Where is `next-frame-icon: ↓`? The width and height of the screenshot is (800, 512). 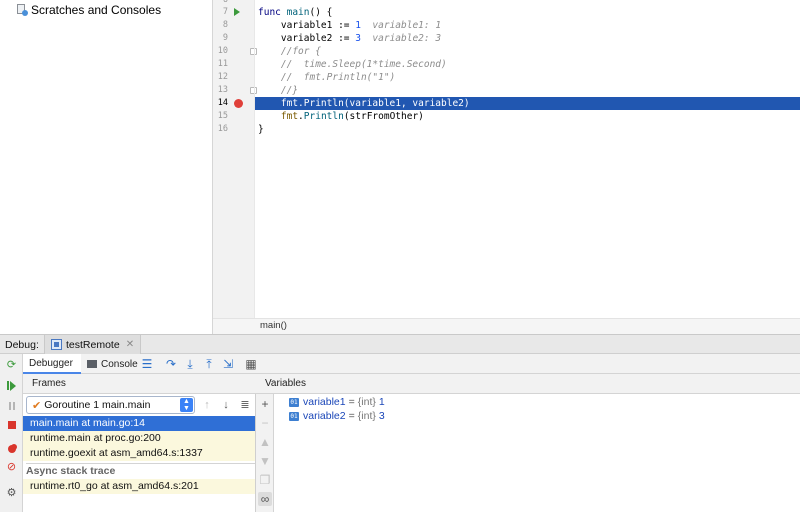 next-frame-icon: ↓ is located at coordinates (226, 405).